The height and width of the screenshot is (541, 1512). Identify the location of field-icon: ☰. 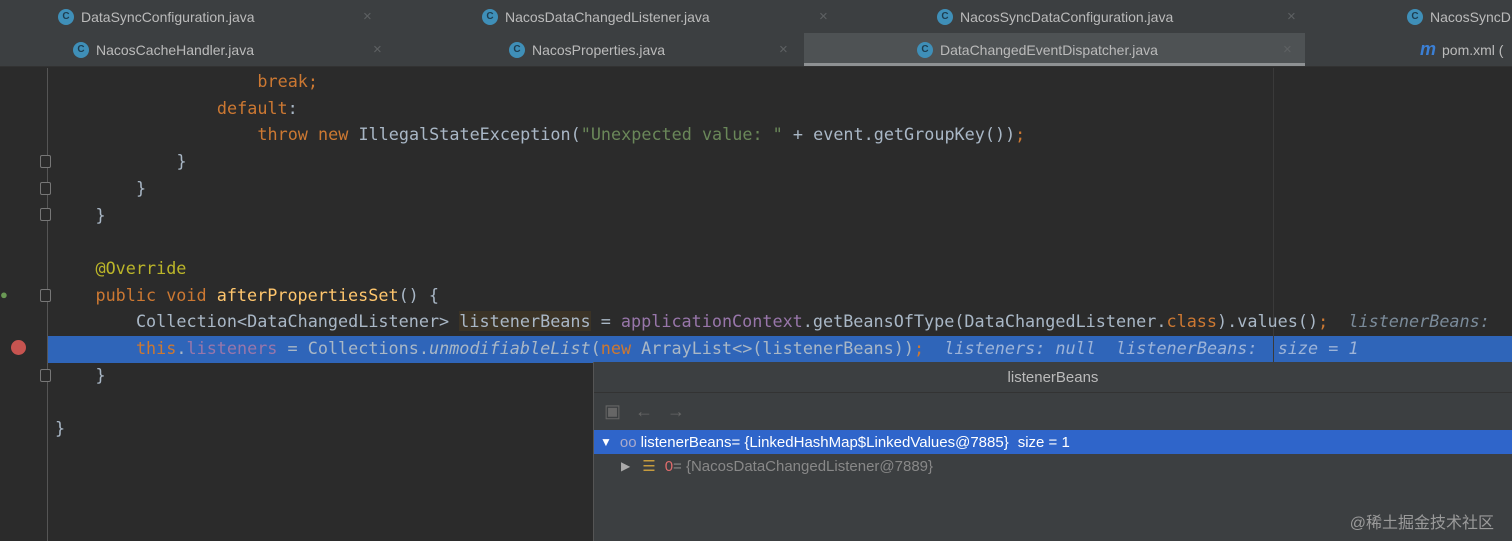
(649, 466).